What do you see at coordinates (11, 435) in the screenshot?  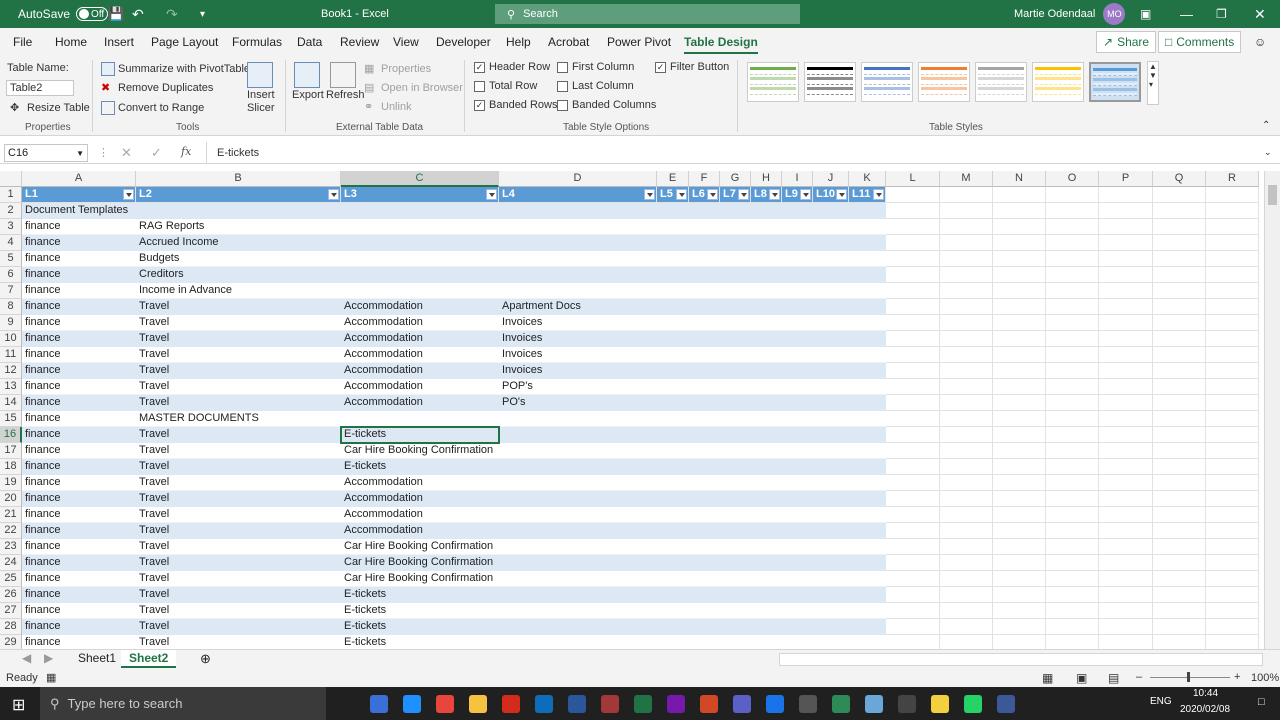 I see `row-header: 16` at bounding box center [11, 435].